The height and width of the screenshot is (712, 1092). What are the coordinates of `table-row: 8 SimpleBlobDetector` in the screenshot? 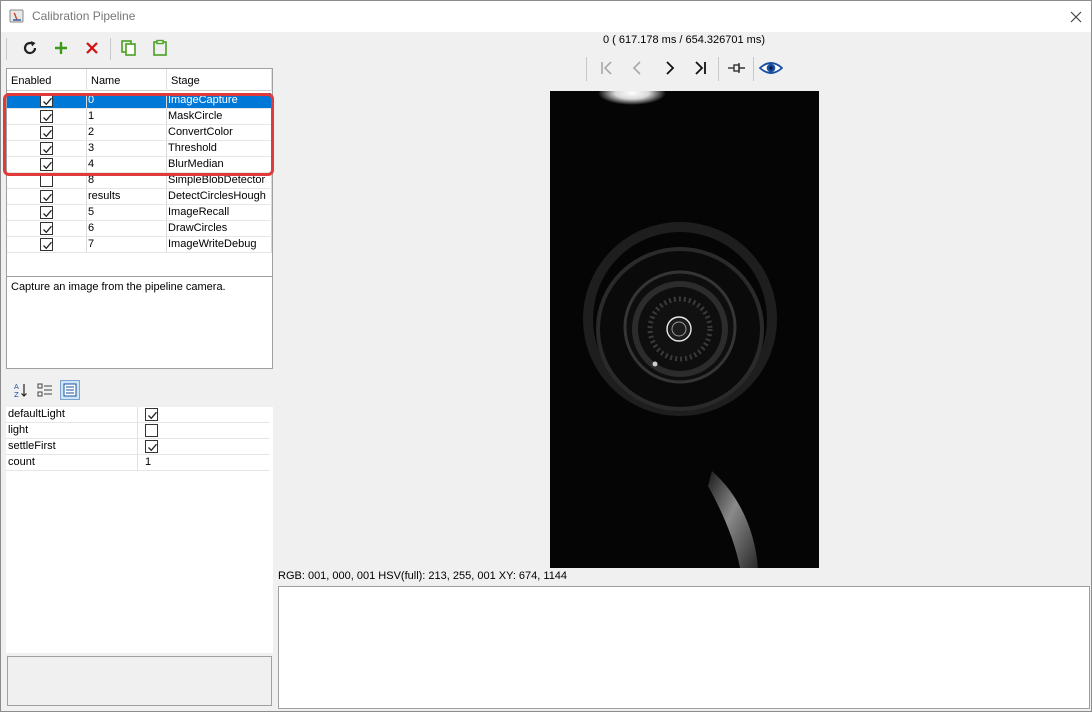 It's located at (139, 181).